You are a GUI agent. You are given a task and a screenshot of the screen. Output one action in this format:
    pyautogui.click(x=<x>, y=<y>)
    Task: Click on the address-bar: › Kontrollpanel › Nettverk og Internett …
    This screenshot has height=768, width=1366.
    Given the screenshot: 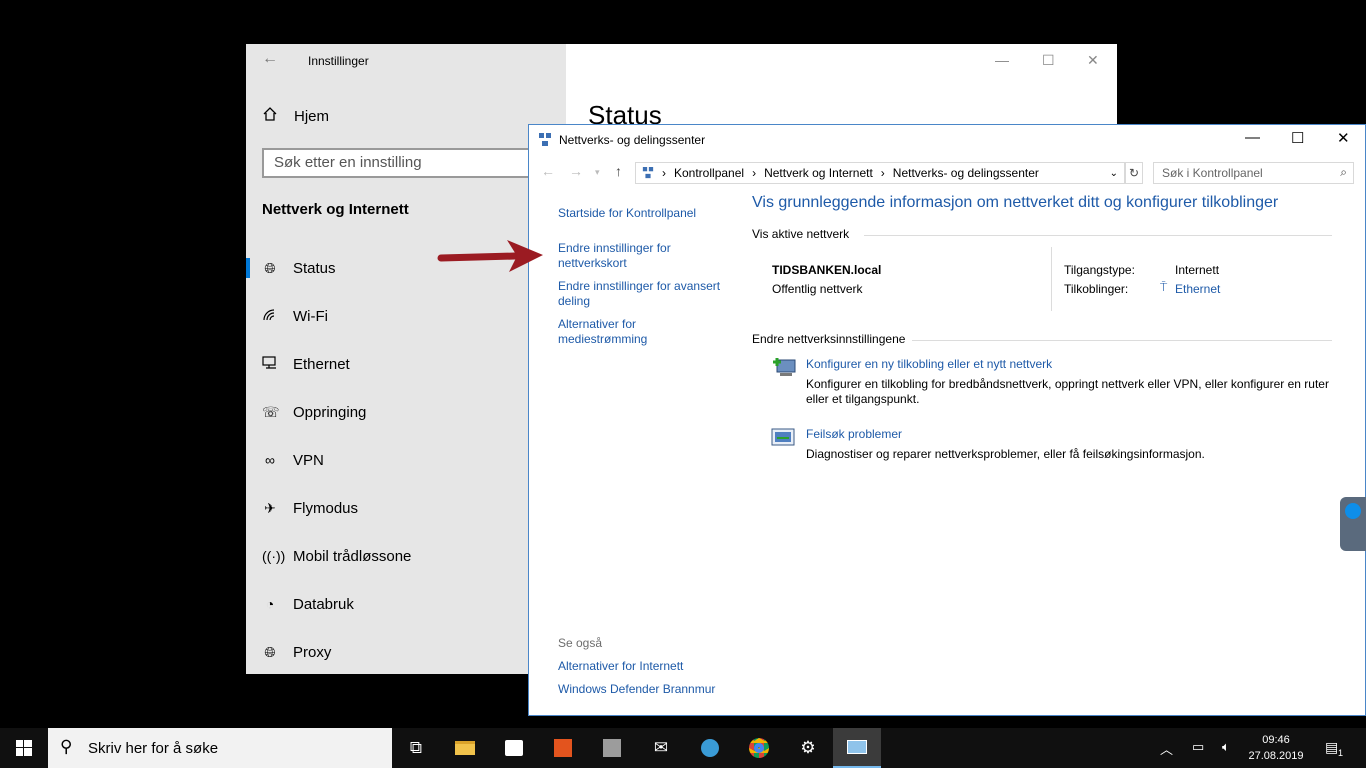 What is the action you would take?
    pyautogui.click(x=880, y=173)
    